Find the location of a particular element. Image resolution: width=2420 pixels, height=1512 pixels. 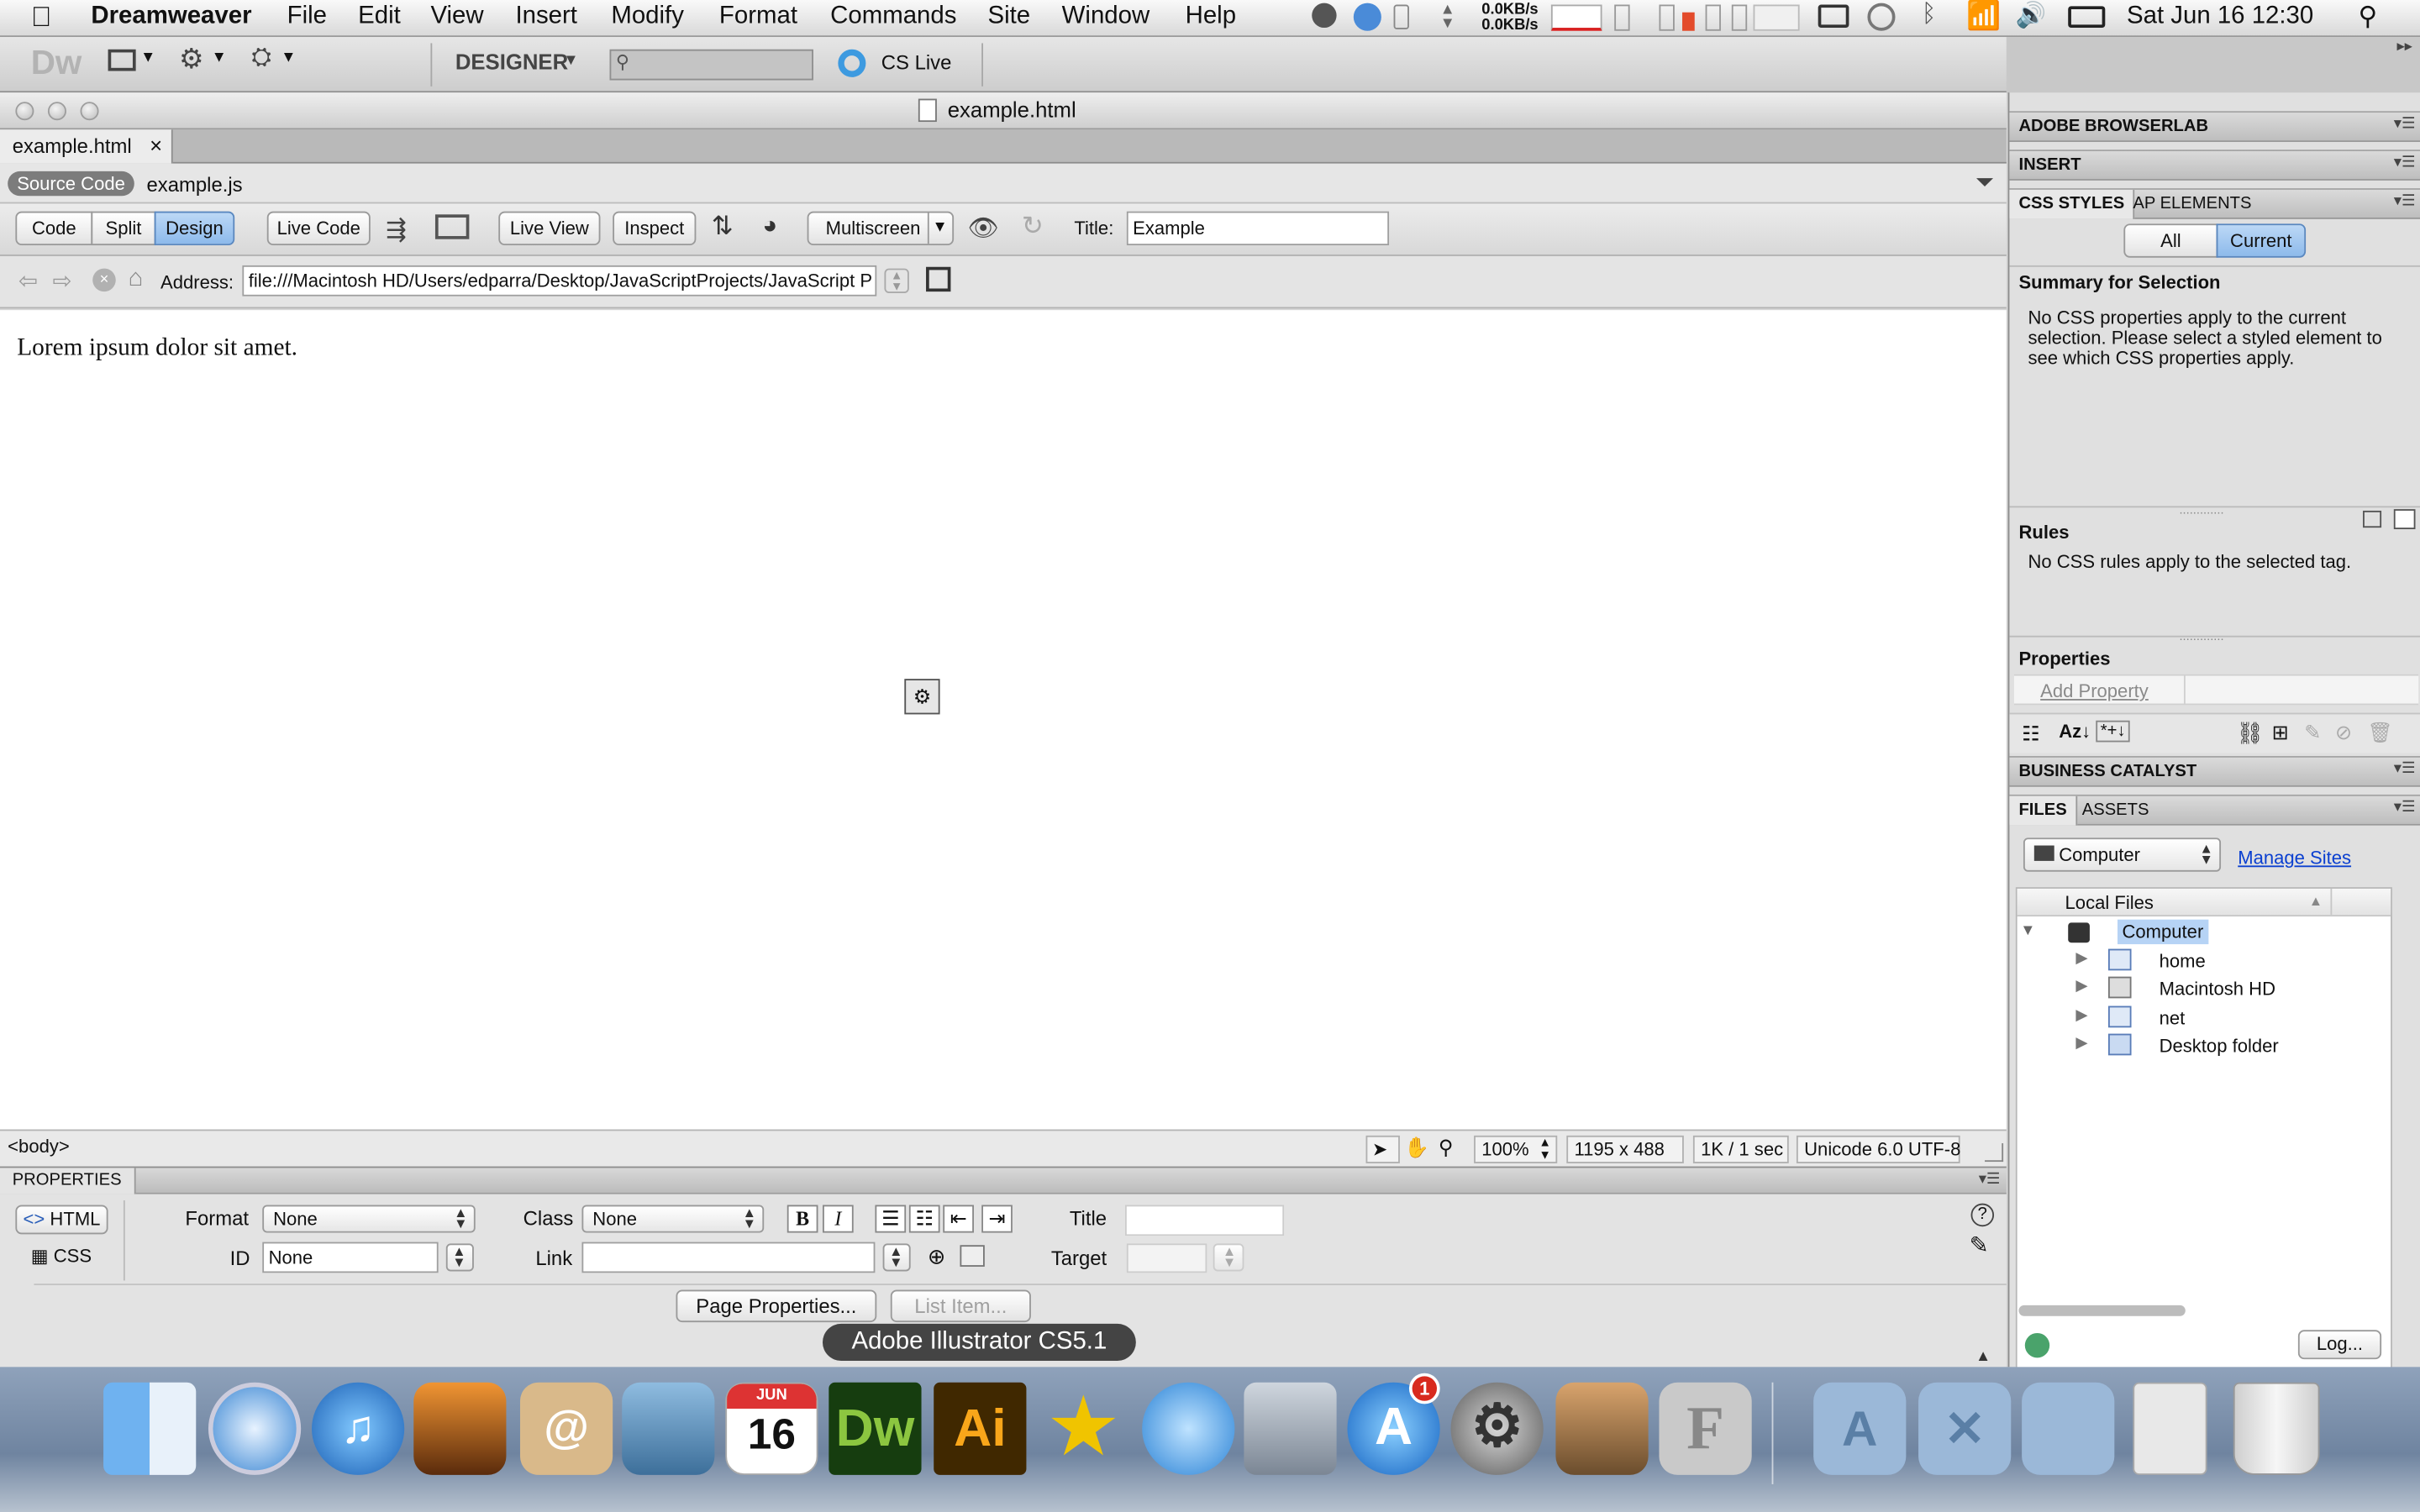

gpu-meter-icon is located at coordinates (1713, 17).